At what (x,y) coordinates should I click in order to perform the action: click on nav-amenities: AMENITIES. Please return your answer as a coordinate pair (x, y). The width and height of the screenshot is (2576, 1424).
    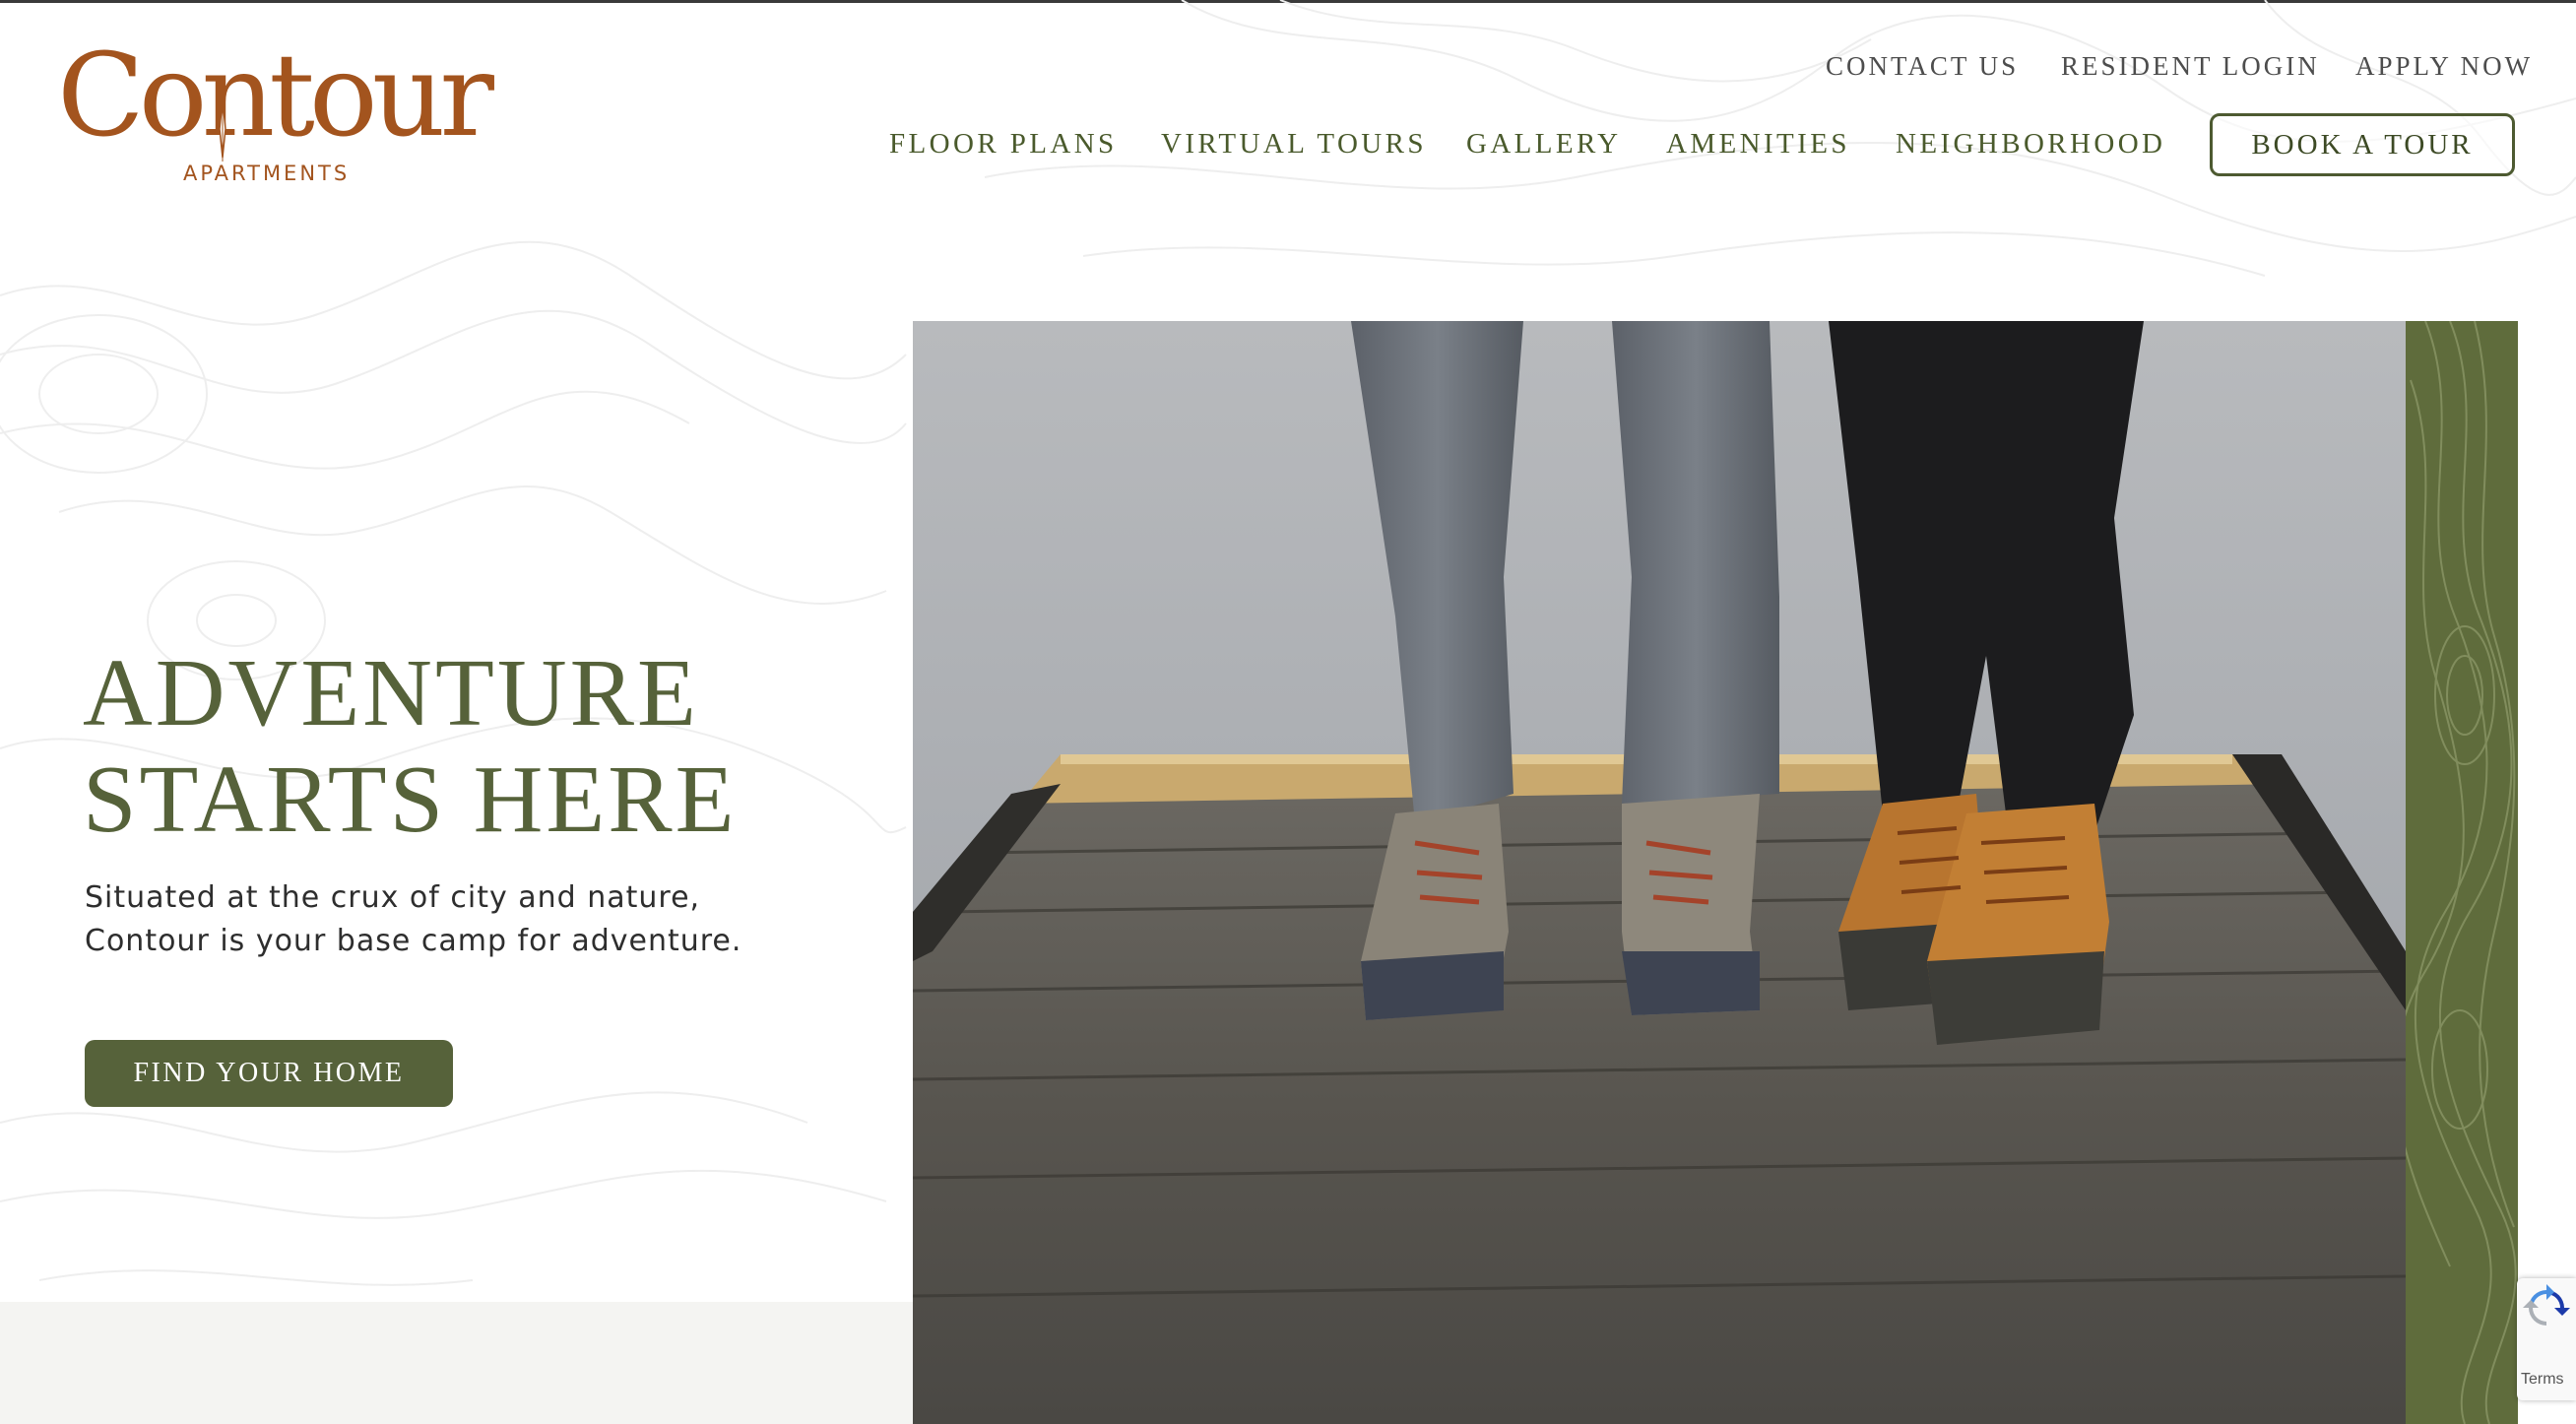
    Looking at the image, I should click on (1758, 144).